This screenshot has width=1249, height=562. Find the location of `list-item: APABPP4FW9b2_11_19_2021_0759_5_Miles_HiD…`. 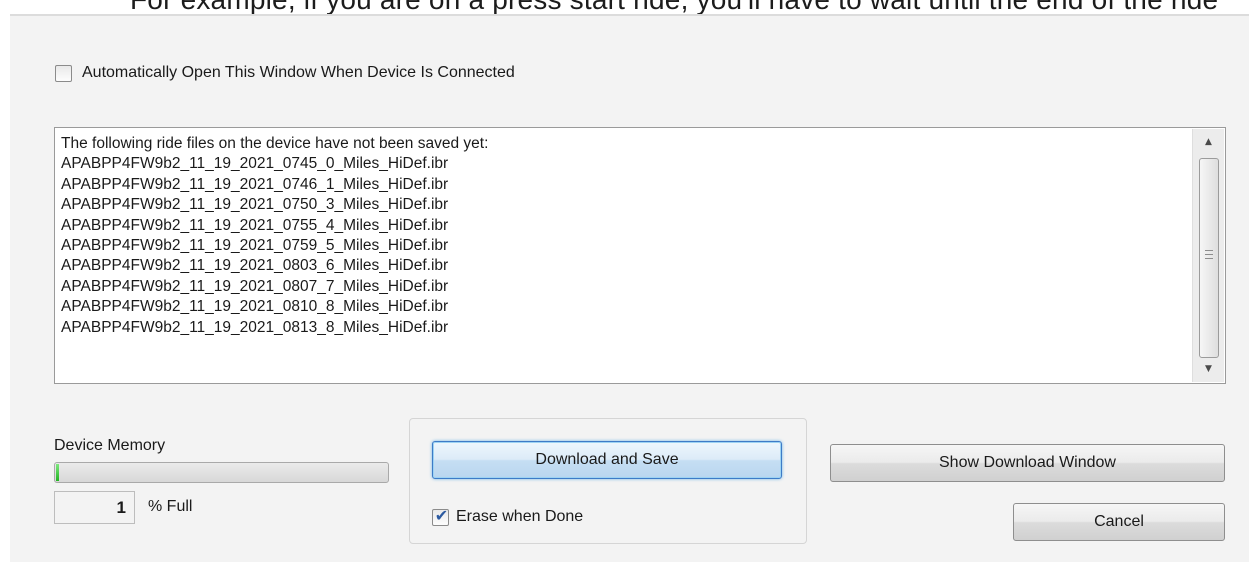

list-item: APABPP4FW9b2_11_19_2021_0759_5_Miles_HiD… is located at coordinates (626, 246).